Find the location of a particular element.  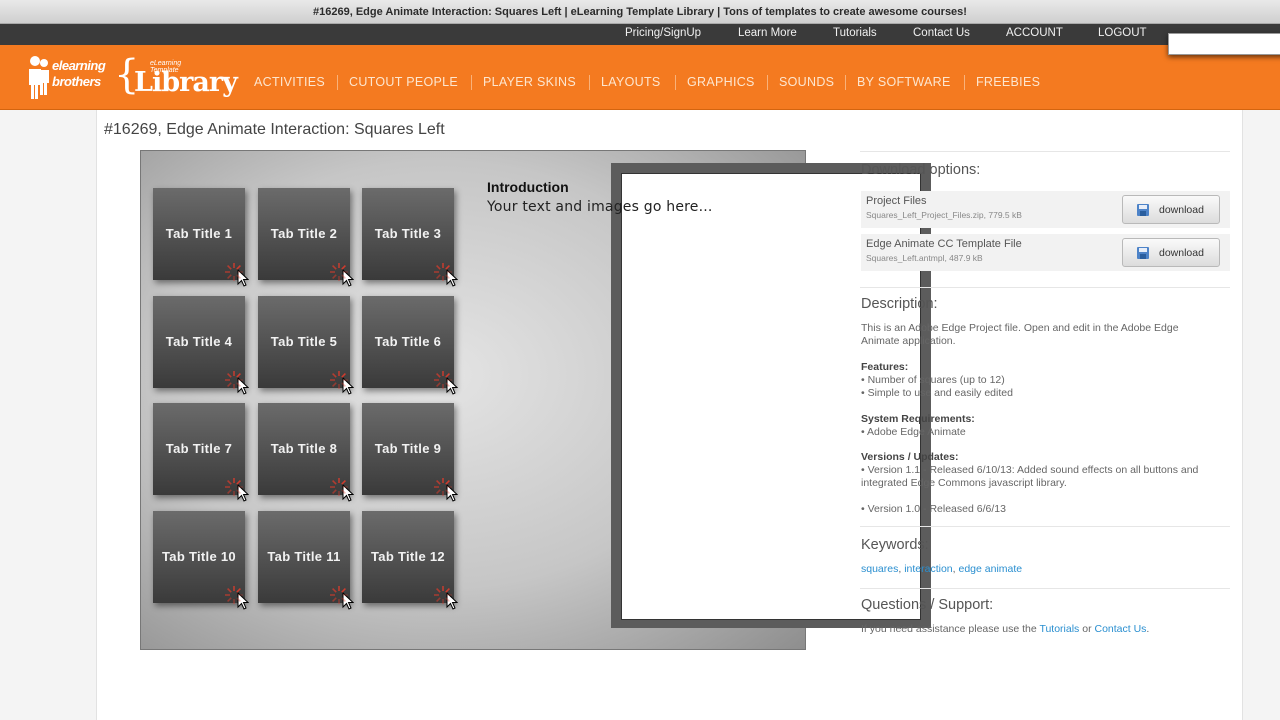

tab-title: Tab Title 4 is located at coordinates (199, 341).